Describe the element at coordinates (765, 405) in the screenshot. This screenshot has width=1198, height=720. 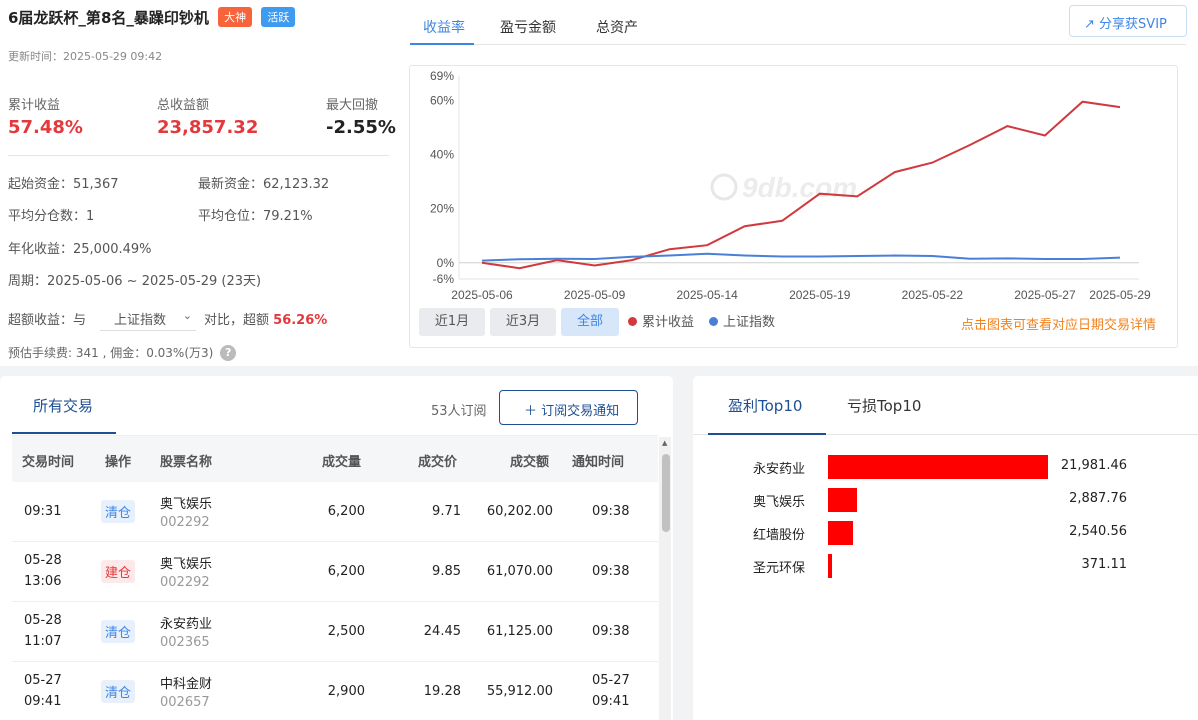
I see `tab-profit-top10: 盈利Top10` at that location.